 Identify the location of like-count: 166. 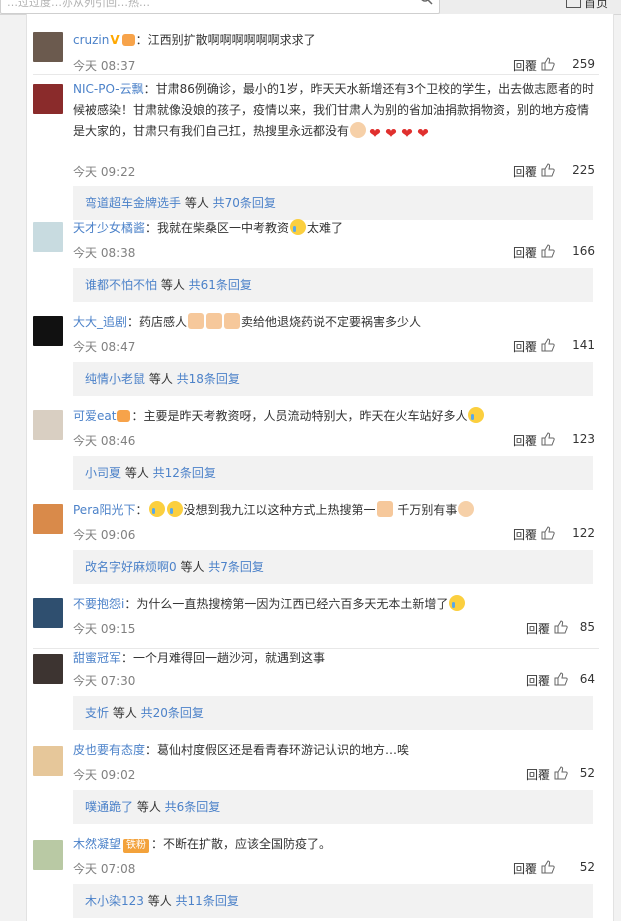
(583, 251).